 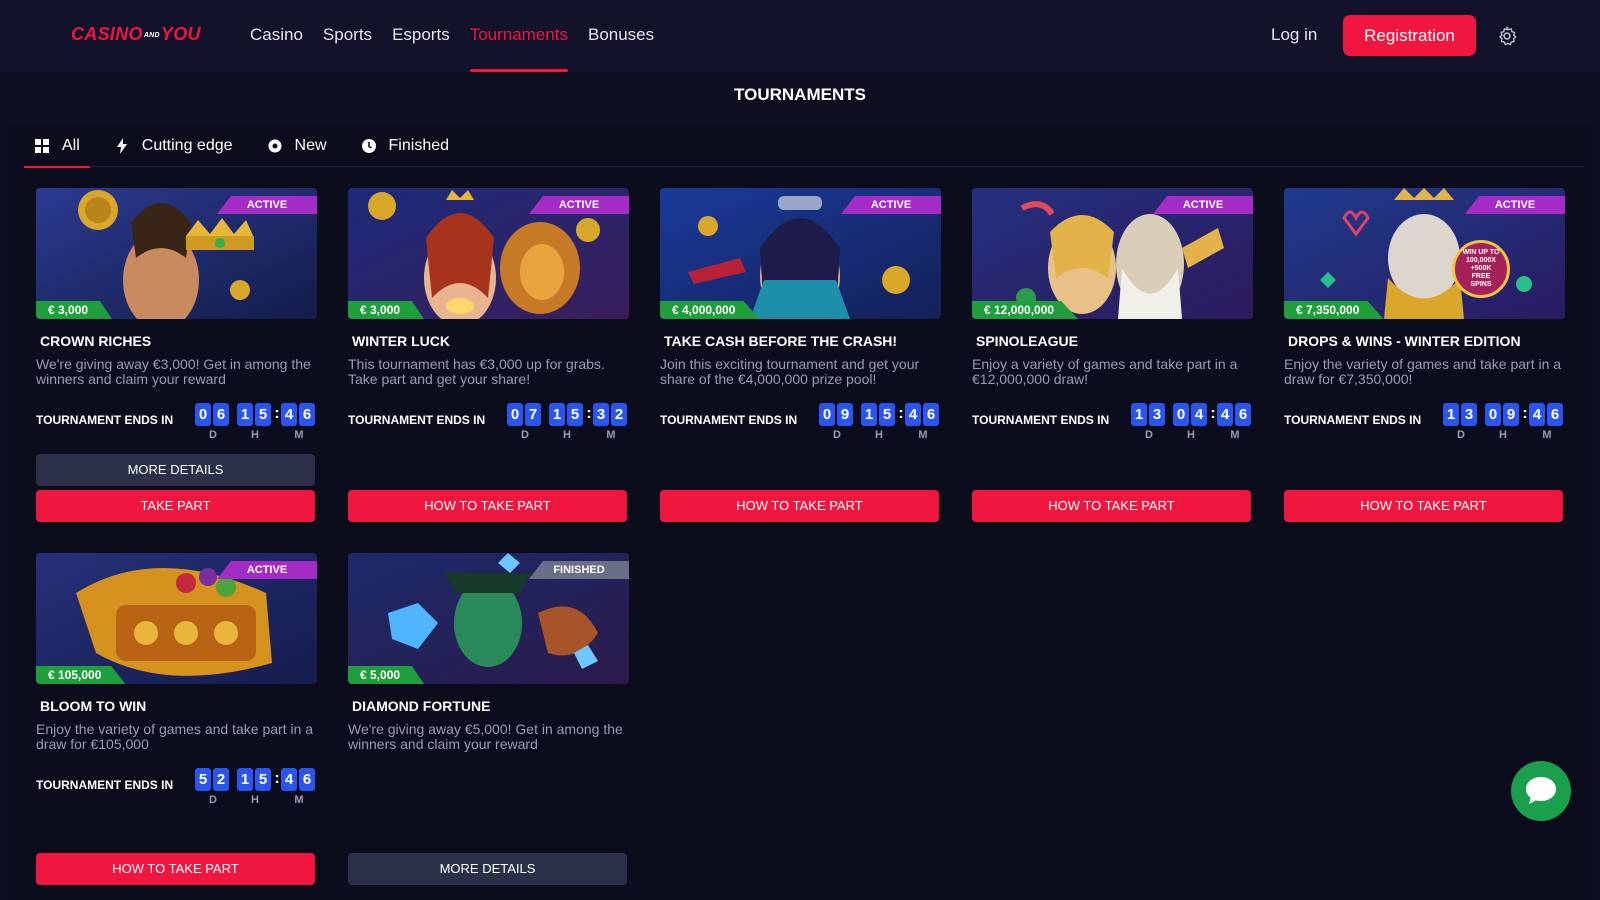 I want to click on tournament-banner: ACTIVE € 105,000, so click(x=176, y=618).